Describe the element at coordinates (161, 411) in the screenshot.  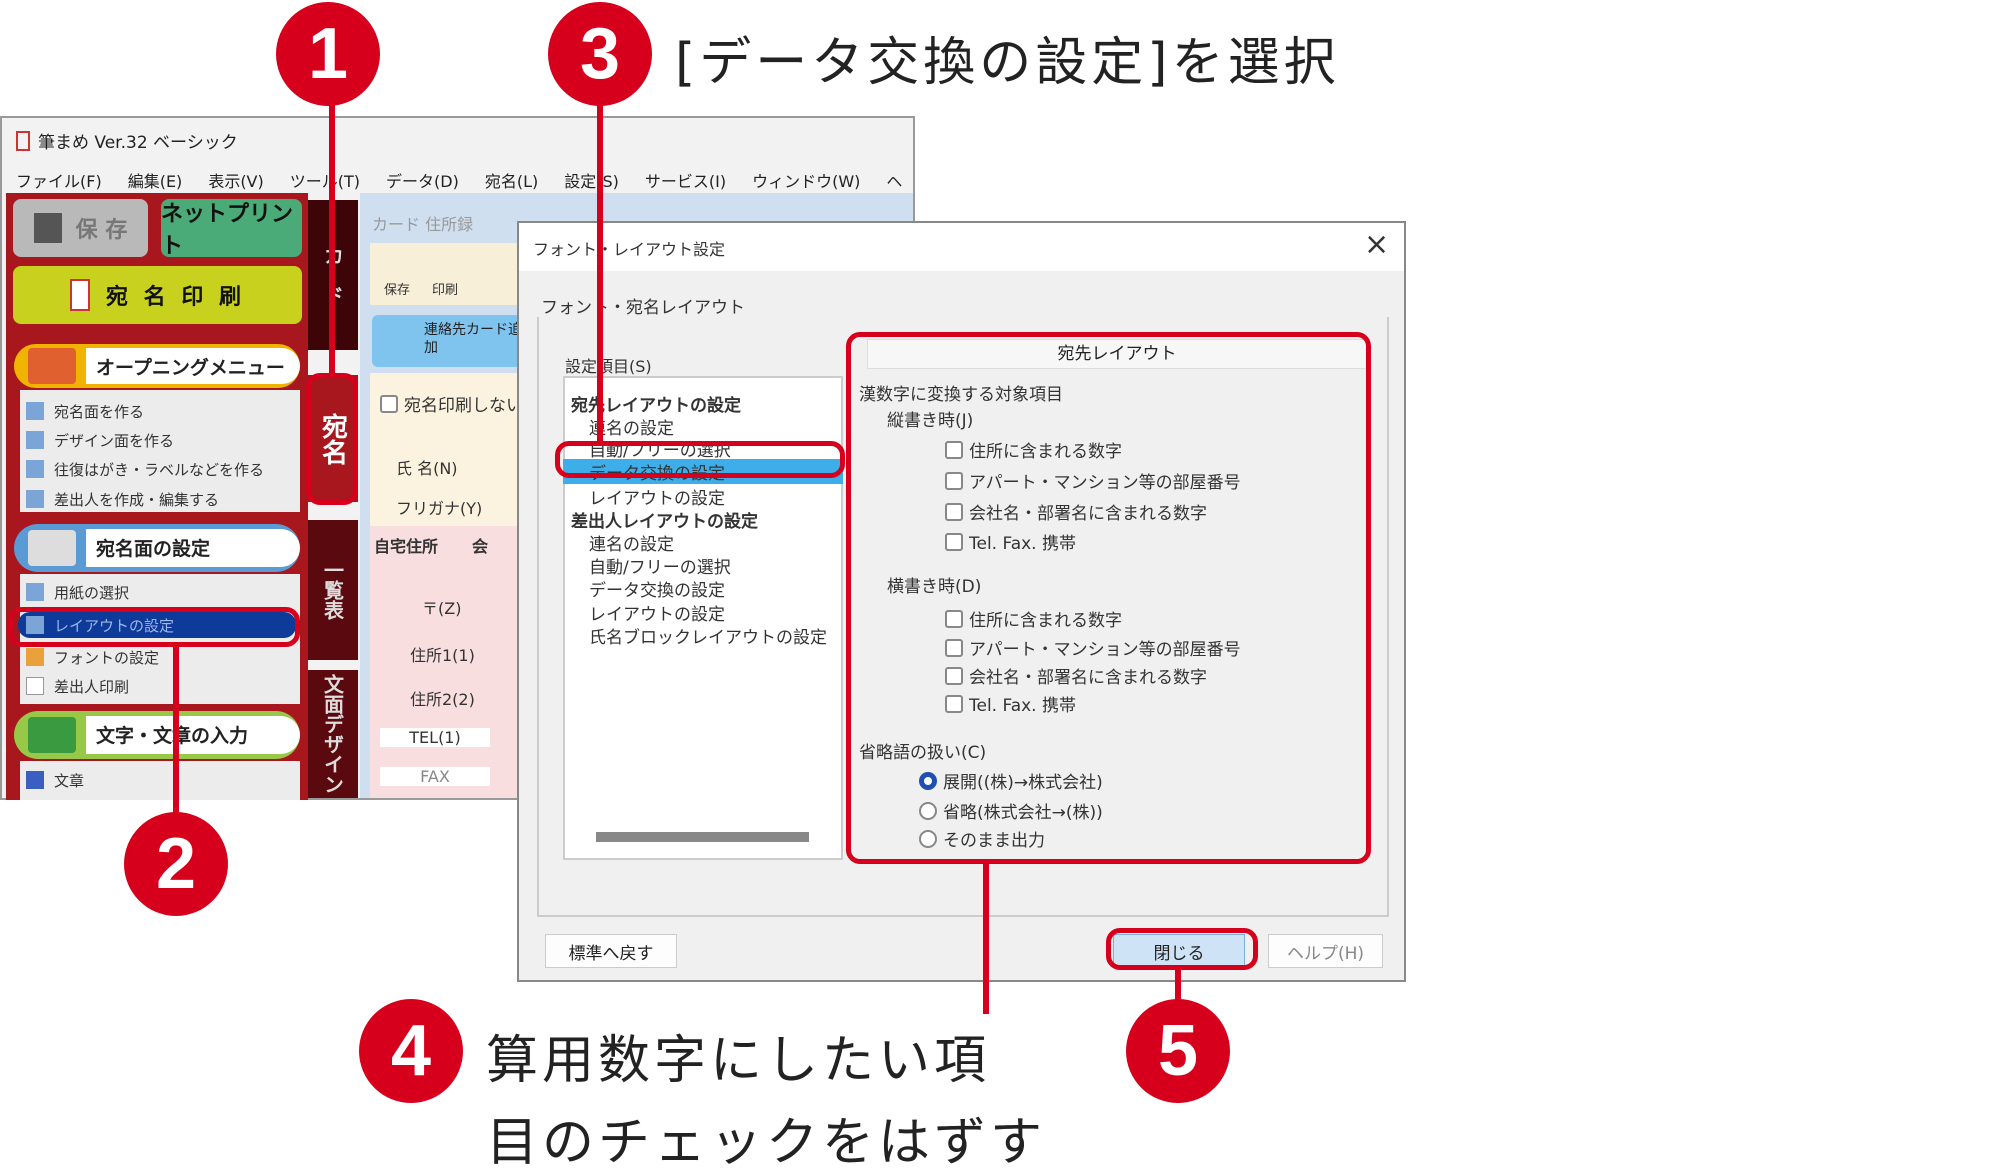
I see `sidebar-item: 宛名面を作る` at that location.